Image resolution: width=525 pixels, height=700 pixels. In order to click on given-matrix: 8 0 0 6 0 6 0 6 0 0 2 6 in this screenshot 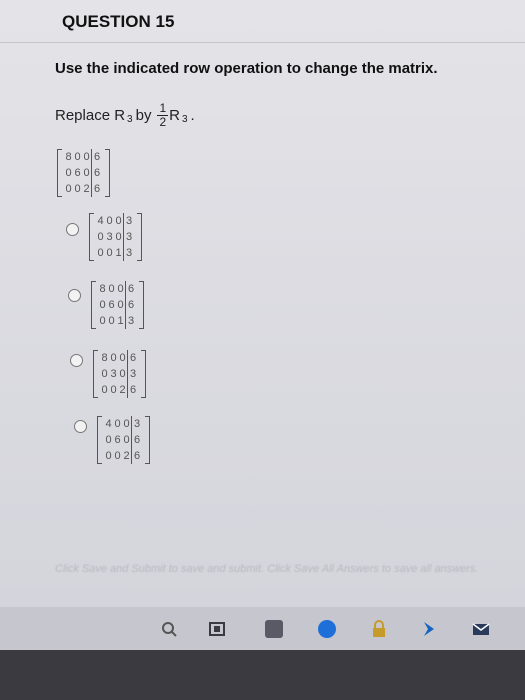, I will do `click(83, 173)`.